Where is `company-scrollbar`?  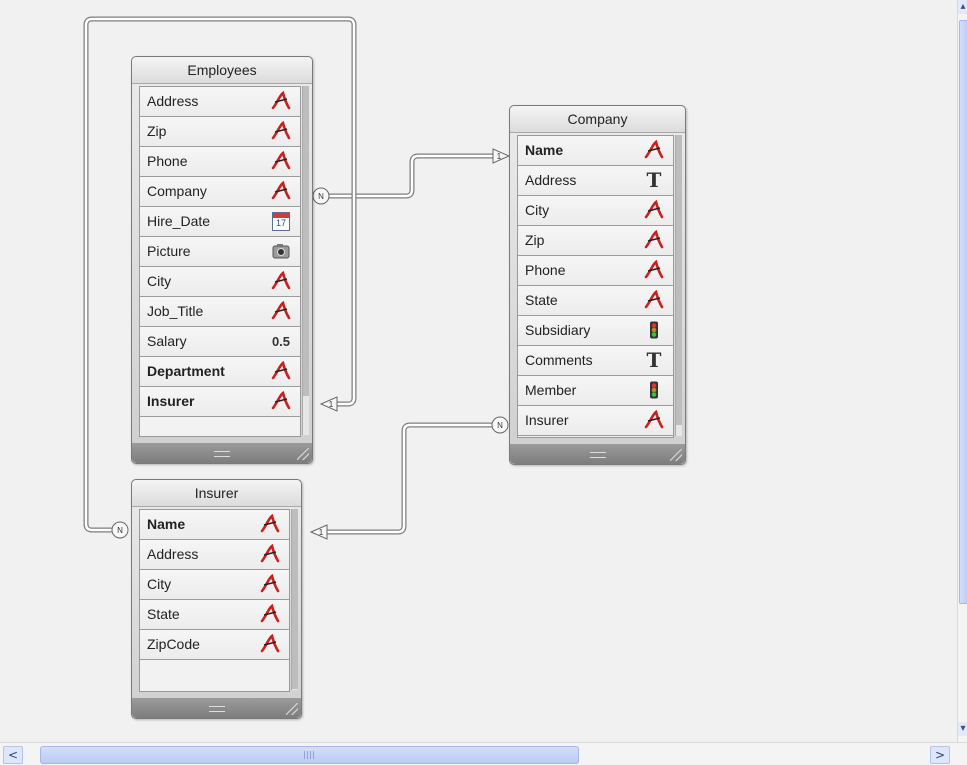
company-scrollbar is located at coordinates (678, 285).